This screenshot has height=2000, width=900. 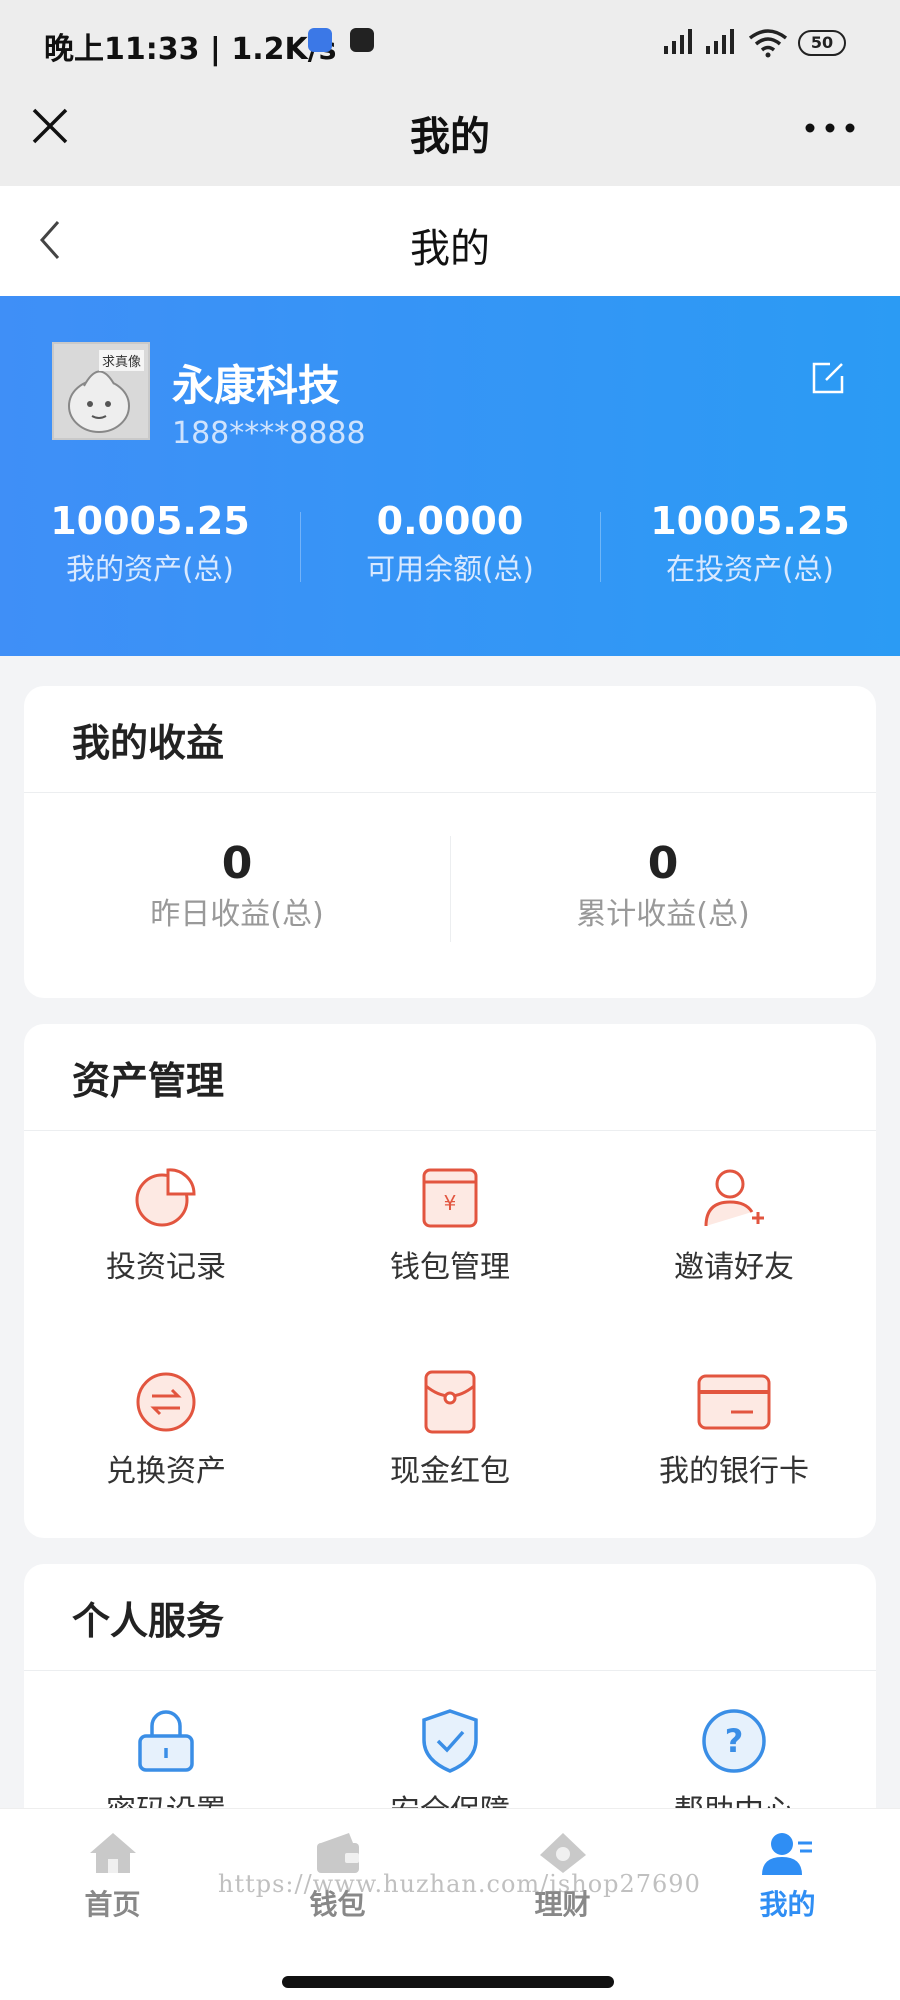 I want to click on tiktok-notification-icon, so click(x=362, y=40).